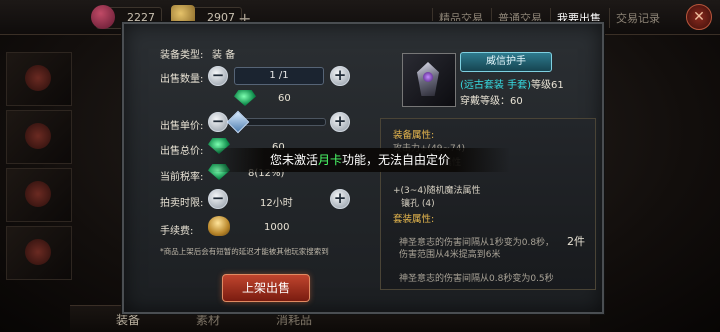 Image resolution: width=720 pixels, height=332 pixels. I want to click on total-label: 出售总价:, so click(182, 151).